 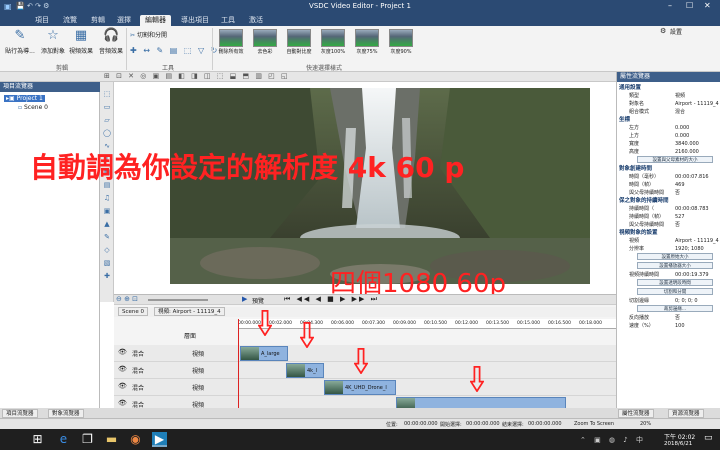 I want to click on quick-style-5: 灰度90%, so click(x=401, y=42).